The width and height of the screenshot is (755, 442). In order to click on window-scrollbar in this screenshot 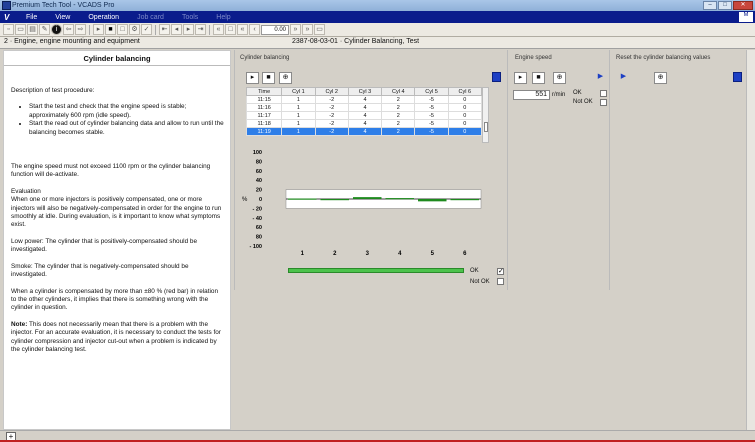, I will do `click(750, 240)`.